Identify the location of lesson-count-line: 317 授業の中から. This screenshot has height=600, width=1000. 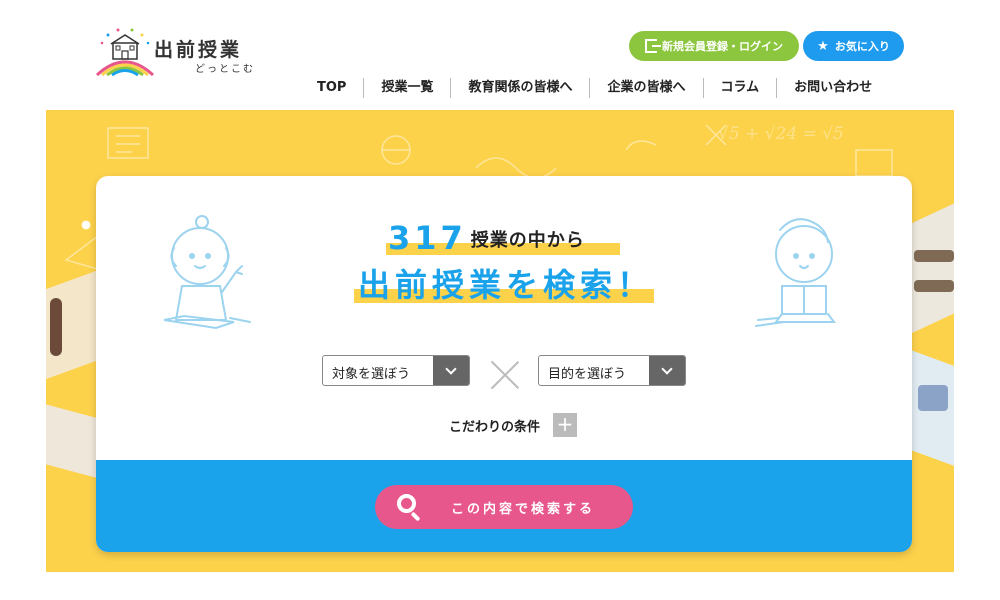
(486, 238).